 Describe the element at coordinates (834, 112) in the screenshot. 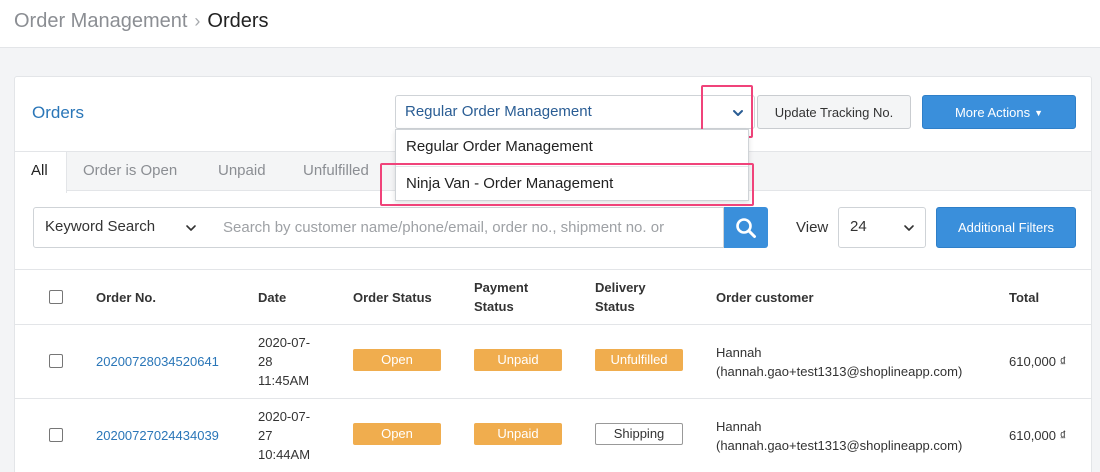

I see `update-tracking-button: Update Tracking No.` at that location.